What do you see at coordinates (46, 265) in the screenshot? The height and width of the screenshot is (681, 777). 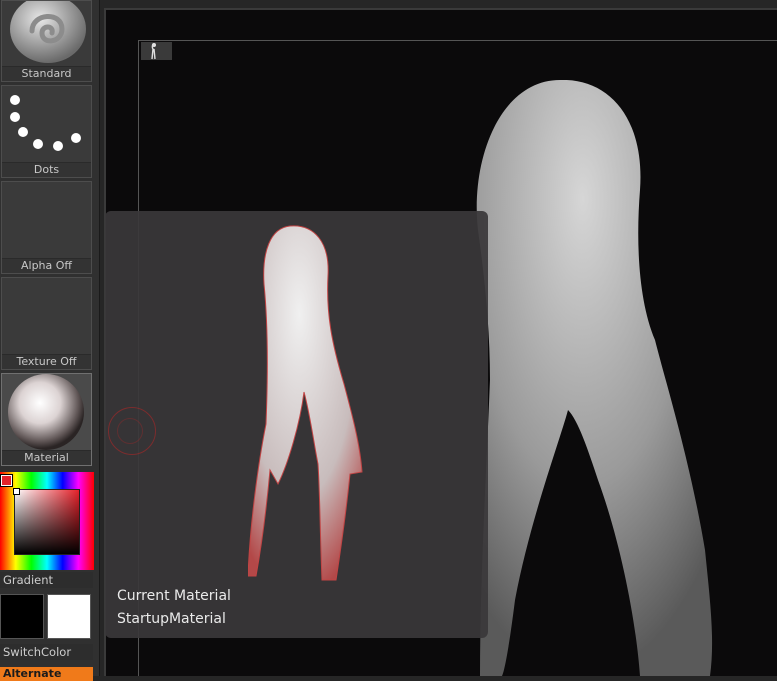 I see `alpha-label: Alpha Off` at bounding box center [46, 265].